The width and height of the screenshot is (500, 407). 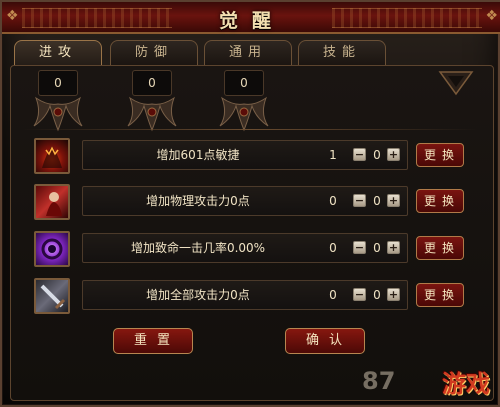 I want to click on site-watermark: 87 游戏, so click(x=427, y=379).